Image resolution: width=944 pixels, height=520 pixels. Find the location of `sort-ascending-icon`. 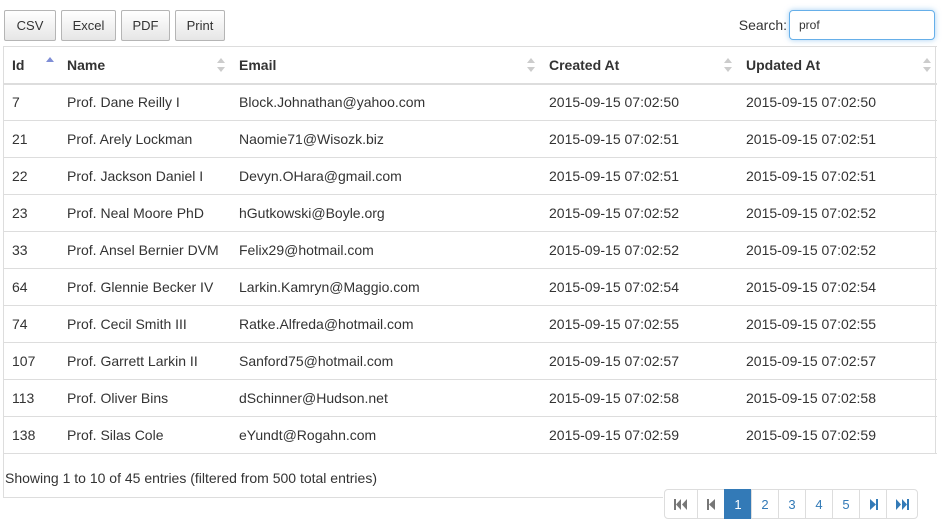

sort-ascending-icon is located at coordinates (50, 64).